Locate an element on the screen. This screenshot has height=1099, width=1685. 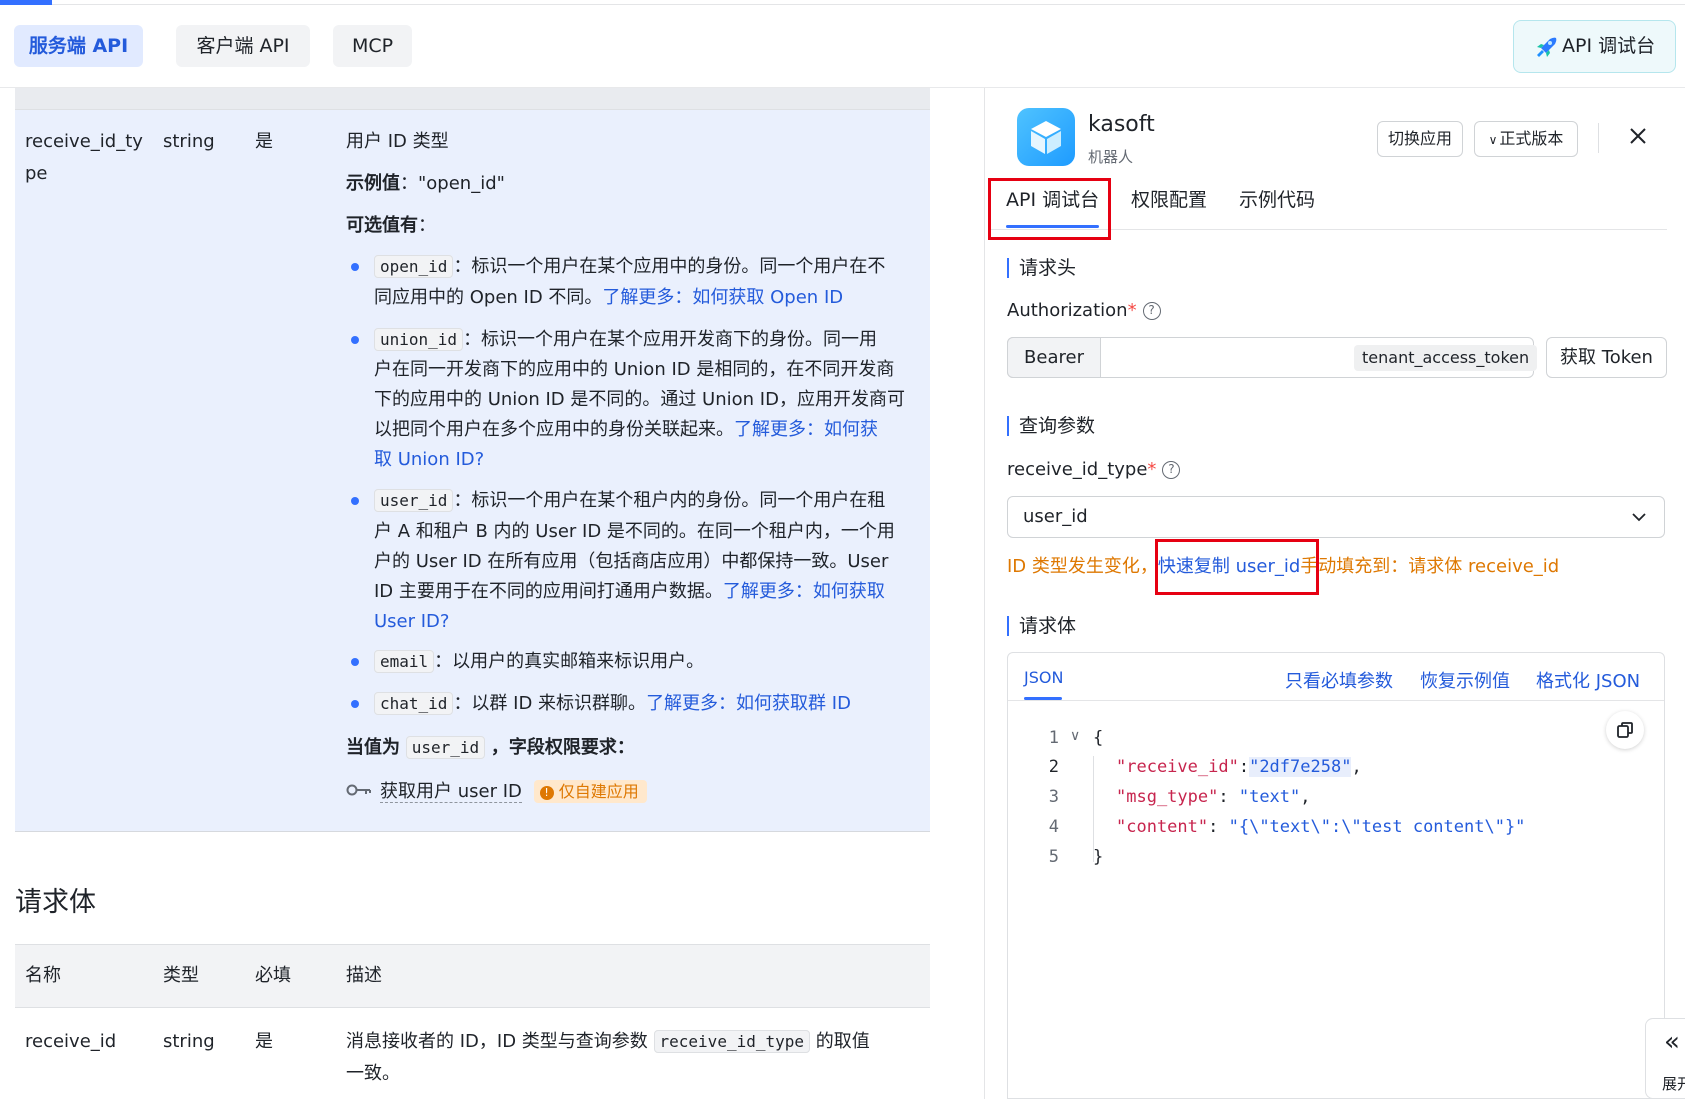
code-line-3: "msg_type": "text", is located at coordinates (1213, 797).